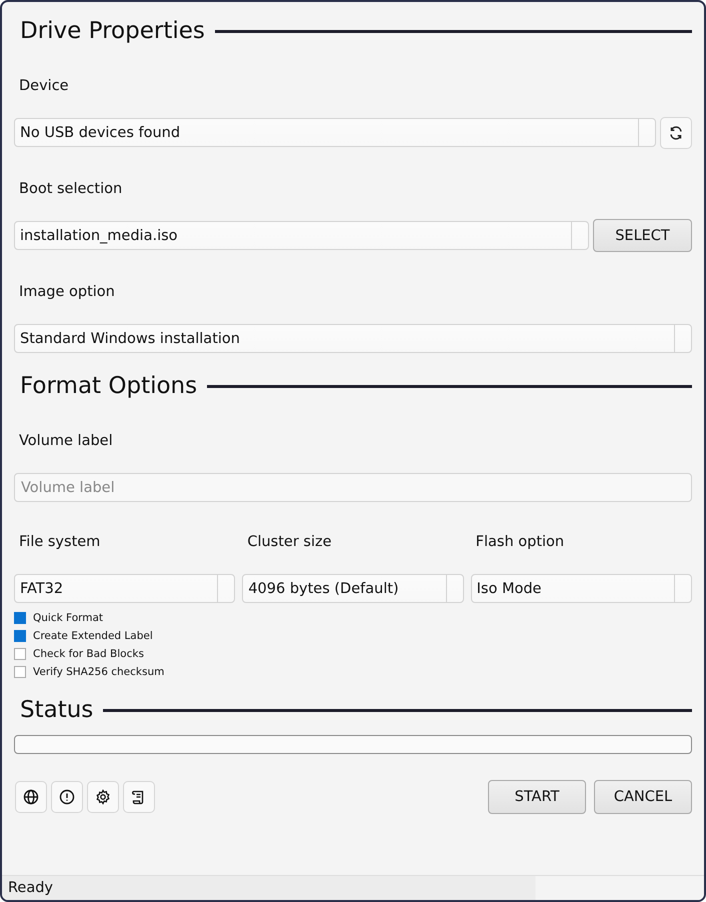 This screenshot has width=706, height=902. What do you see at coordinates (643, 797) in the screenshot?
I see `action-button: CANCEL` at bounding box center [643, 797].